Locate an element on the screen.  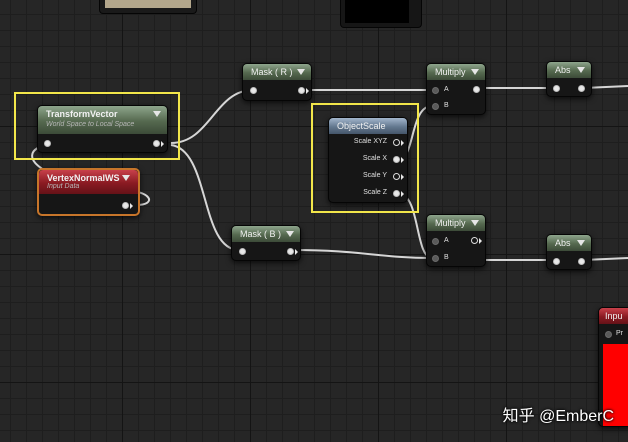
mask-r-header: Mask ( R ) is located at coordinates (277, 72).